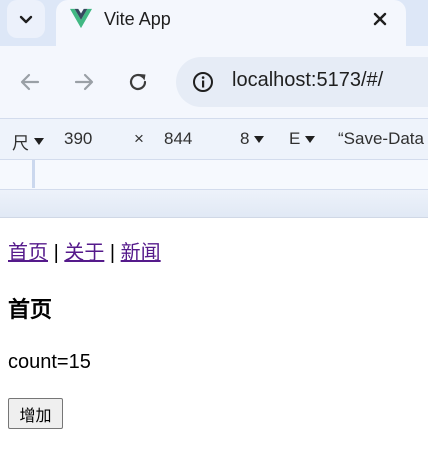 The image size is (428, 458). What do you see at coordinates (30, 309) in the screenshot?
I see `page-title: 首页` at bounding box center [30, 309].